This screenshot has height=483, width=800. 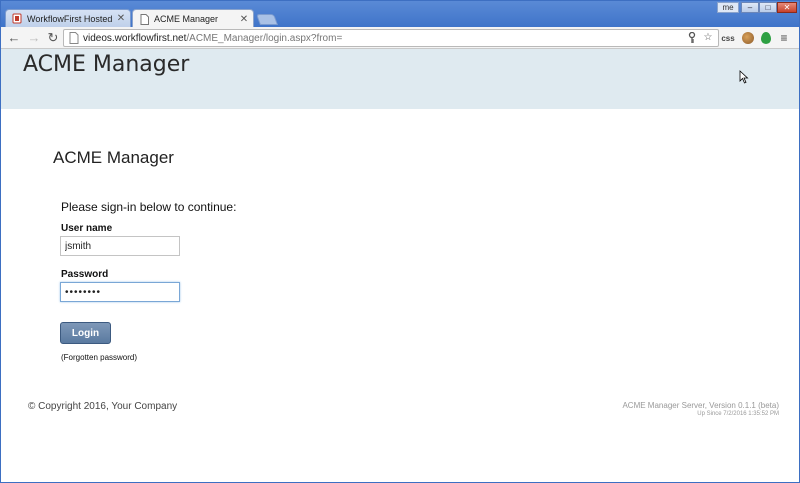 I want to click on reload-icon: ↻, so click(x=53, y=38).